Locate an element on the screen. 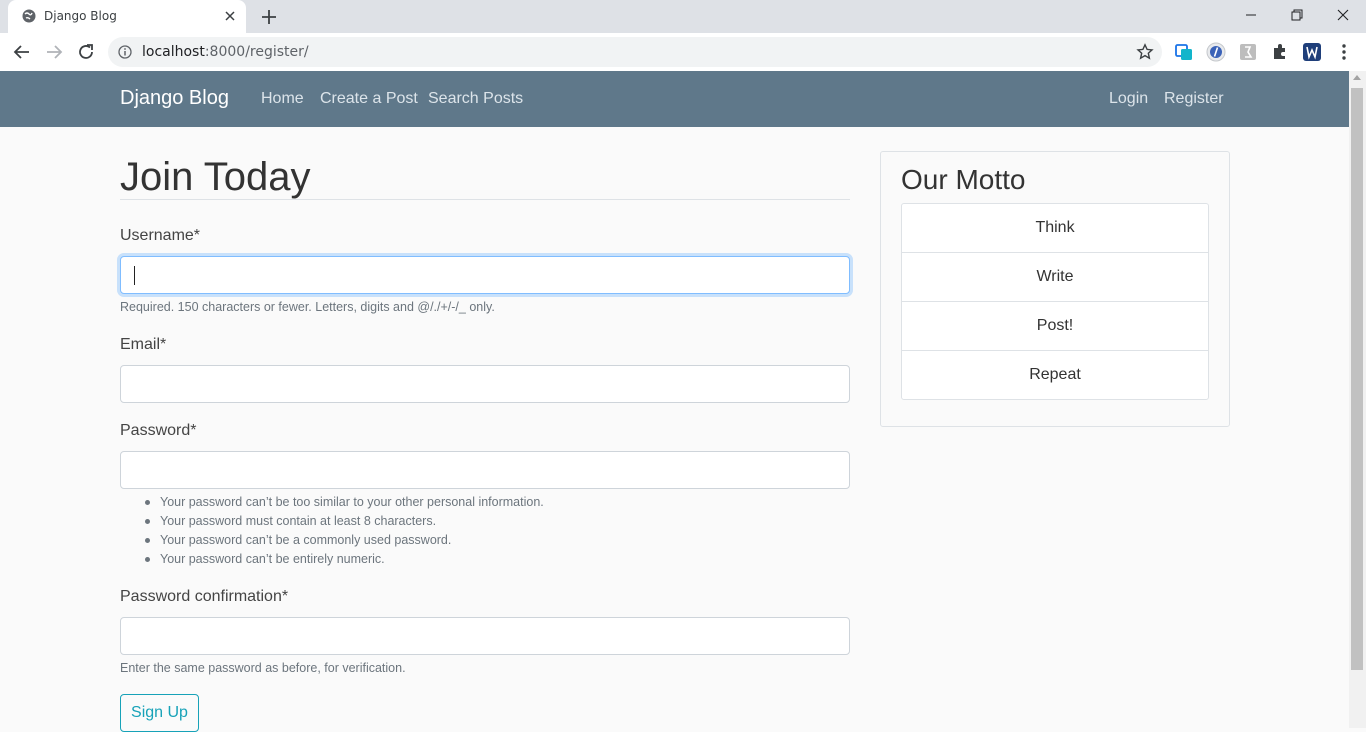 The image size is (1366, 732). address-bar: localhost:8000/register/ is located at coordinates (635, 52).